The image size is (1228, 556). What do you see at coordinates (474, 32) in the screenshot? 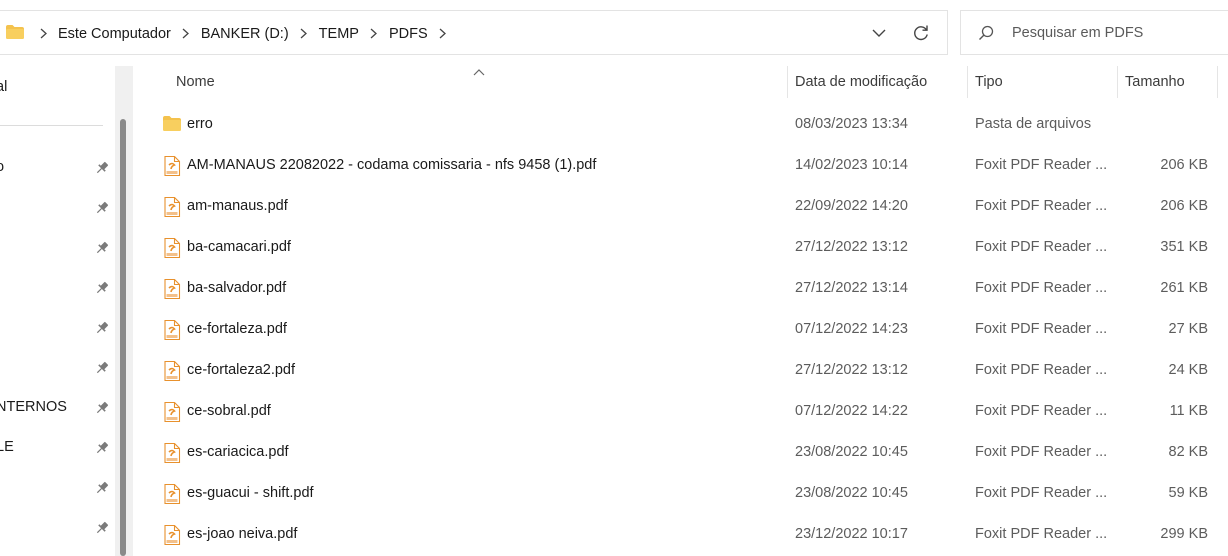
I see `address-bar: Este Computador BANKER (D:) TEMP PDFS` at bounding box center [474, 32].